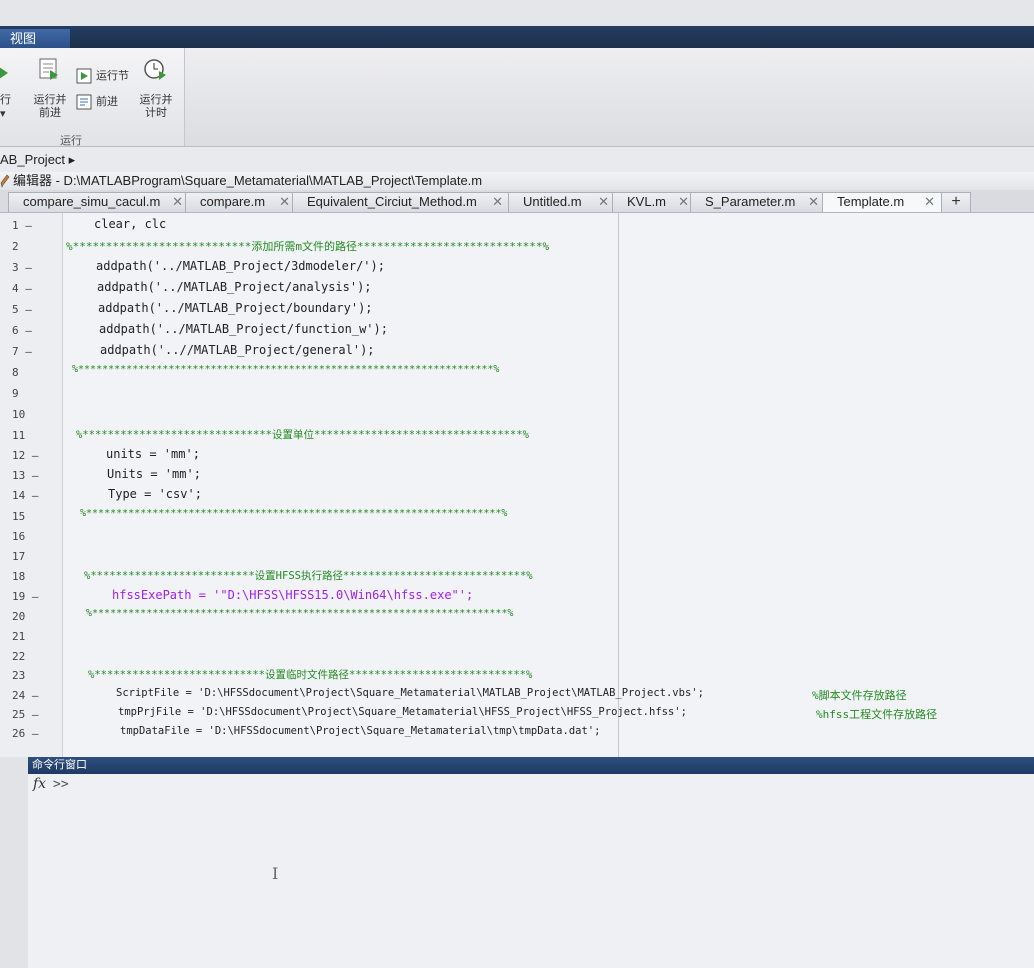  I want to click on code-line: Type = 'csv';, so click(155, 494).